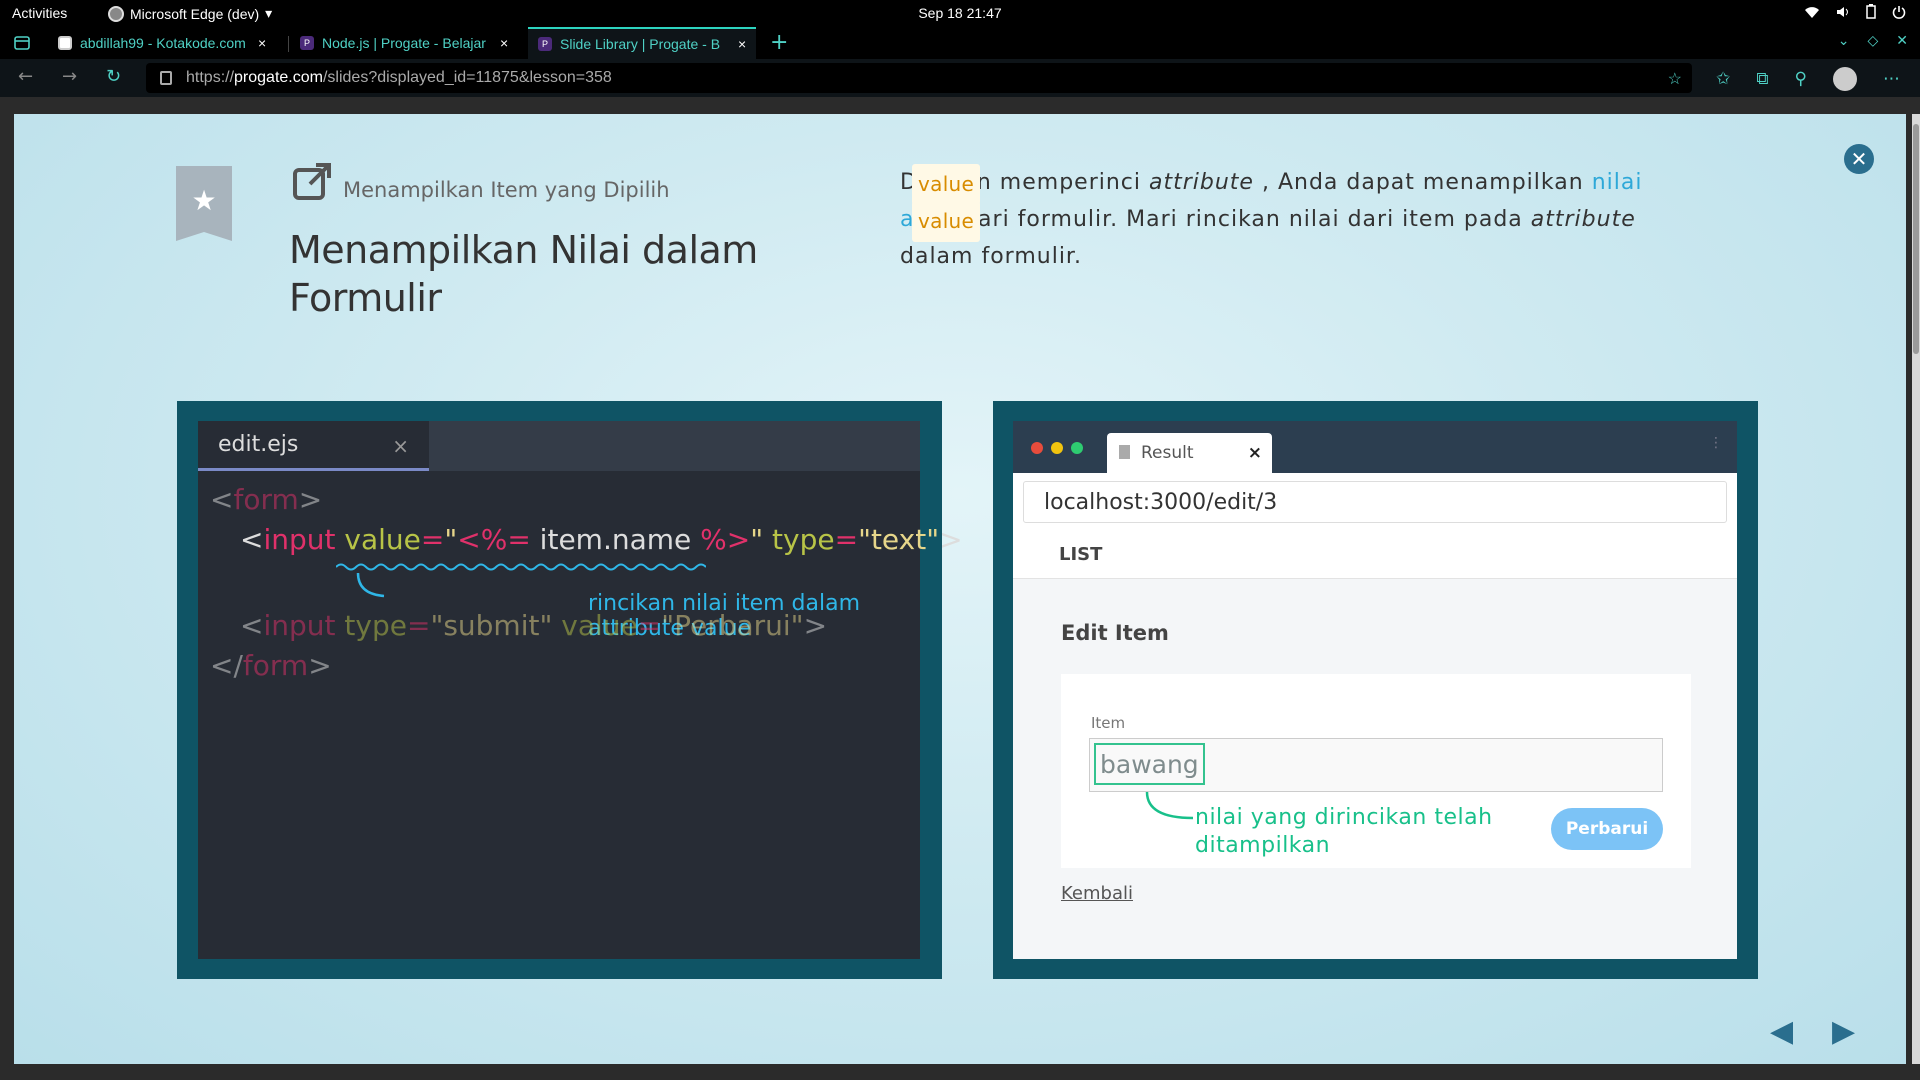 Image resolution: width=1920 pixels, height=1080 pixels. I want to click on progate-favicon-icon: P, so click(307, 43).